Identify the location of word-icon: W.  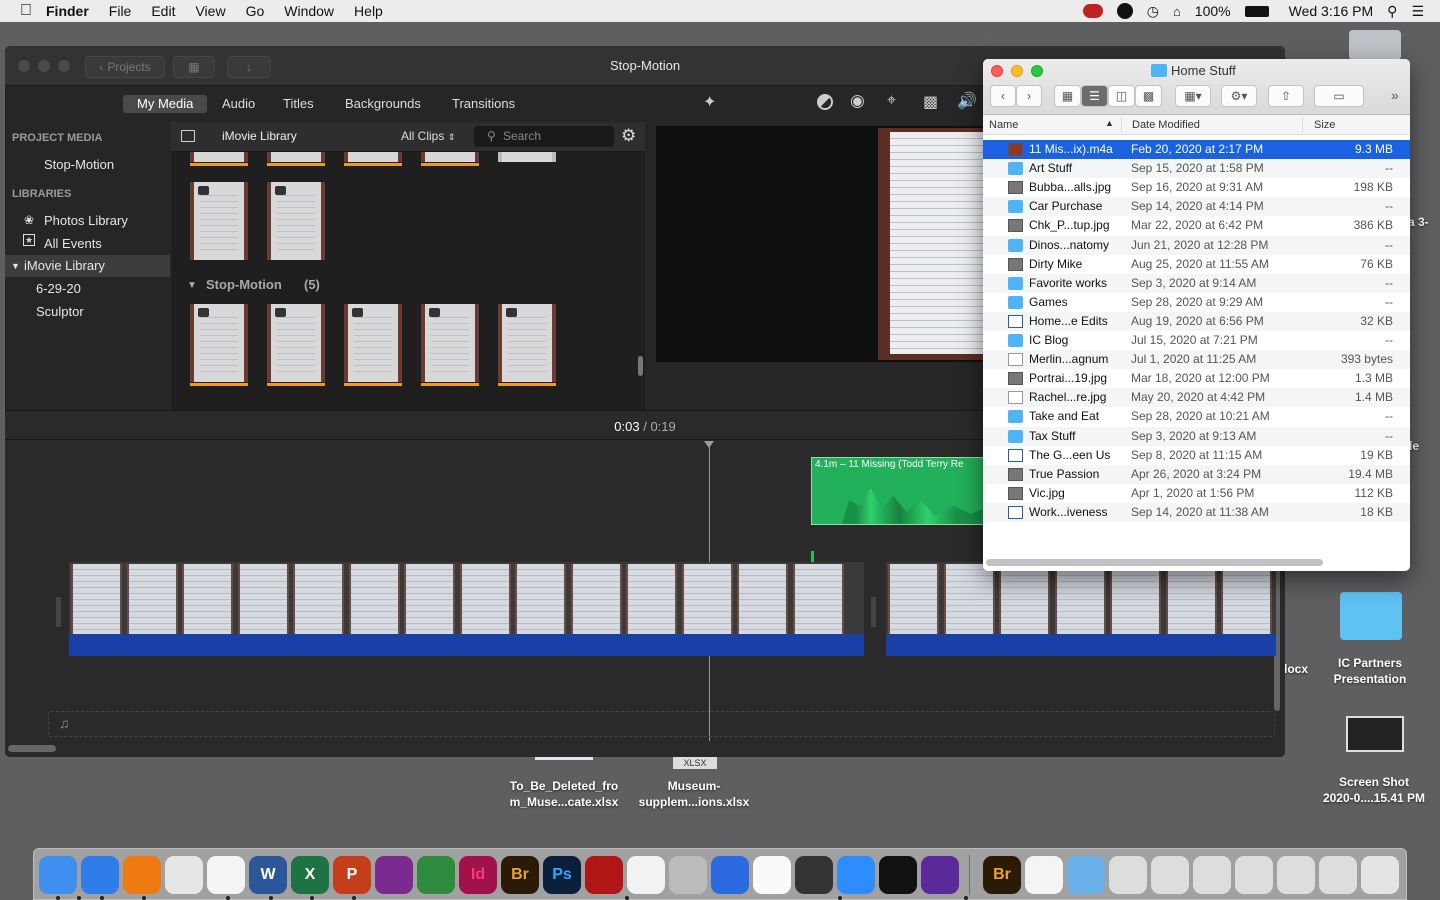
(268, 875).